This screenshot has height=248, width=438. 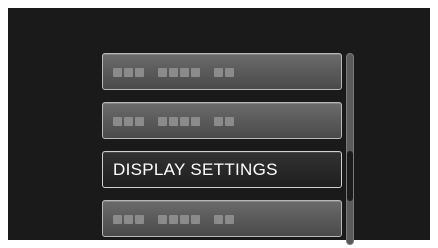 I want to click on menu-item-label: DISPLAY SETTINGS, so click(x=195, y=169).